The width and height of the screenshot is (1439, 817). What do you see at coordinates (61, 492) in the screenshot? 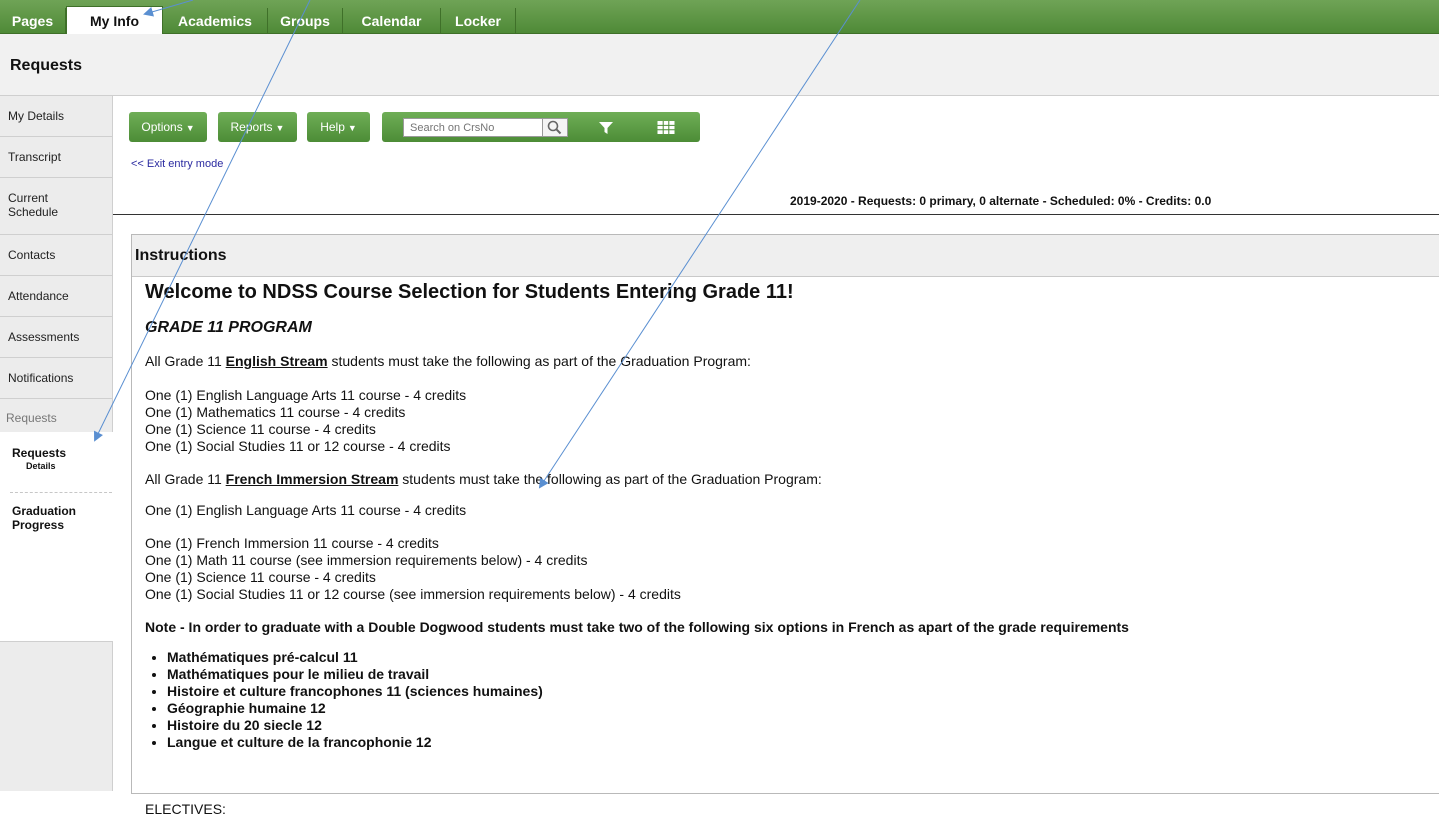
I see `sidebar-divider` at bounding box center [61, 492].